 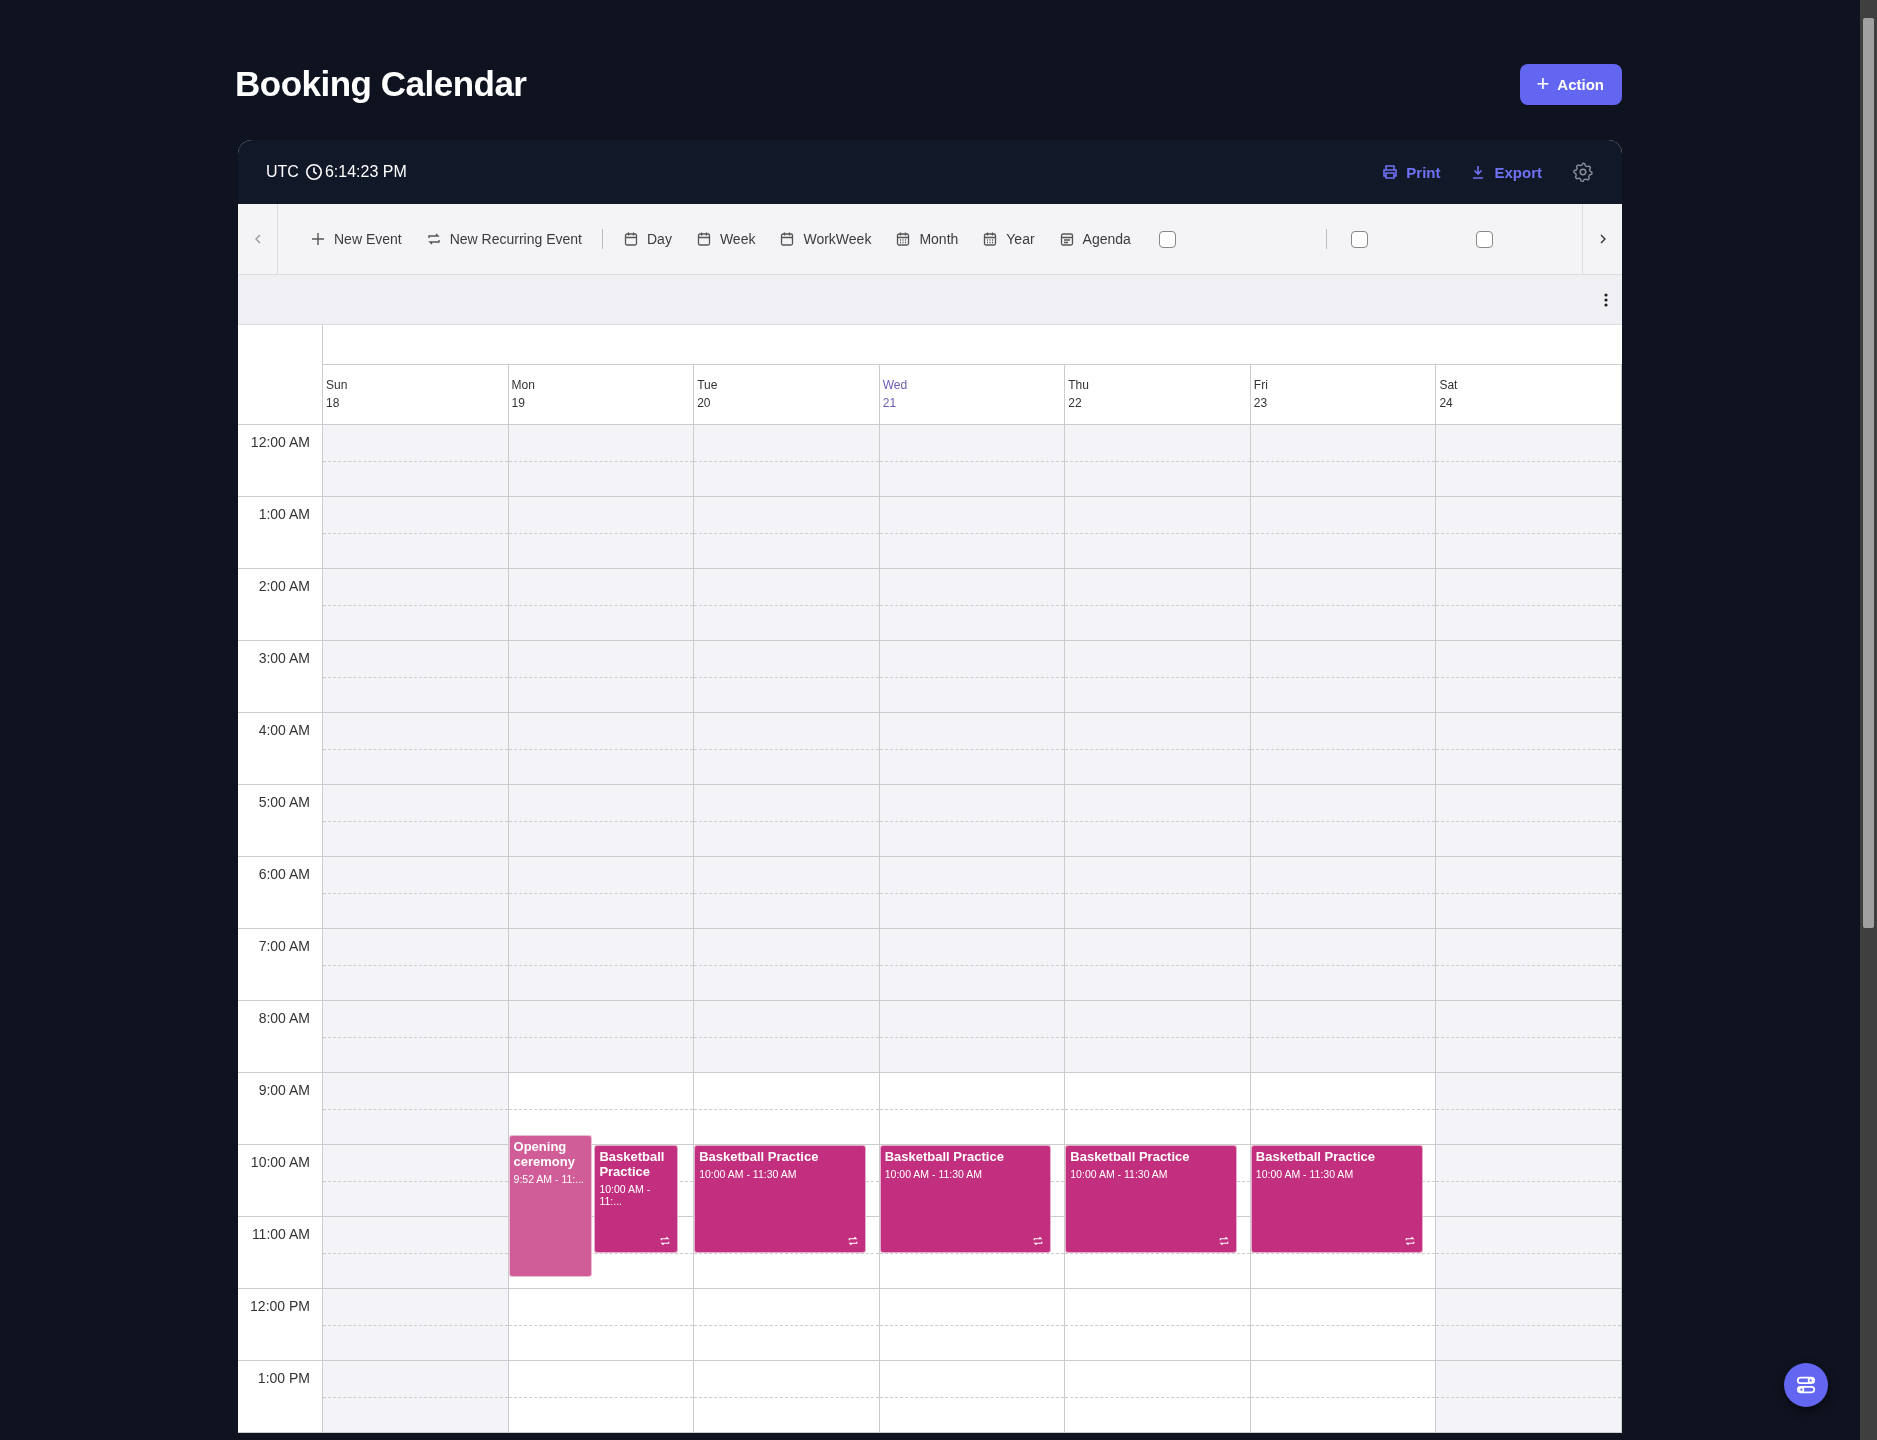 What do you see at coordinates (1390, 172) in the screenshot?
I see `printer-icon` at bounding box center [1390, 172].